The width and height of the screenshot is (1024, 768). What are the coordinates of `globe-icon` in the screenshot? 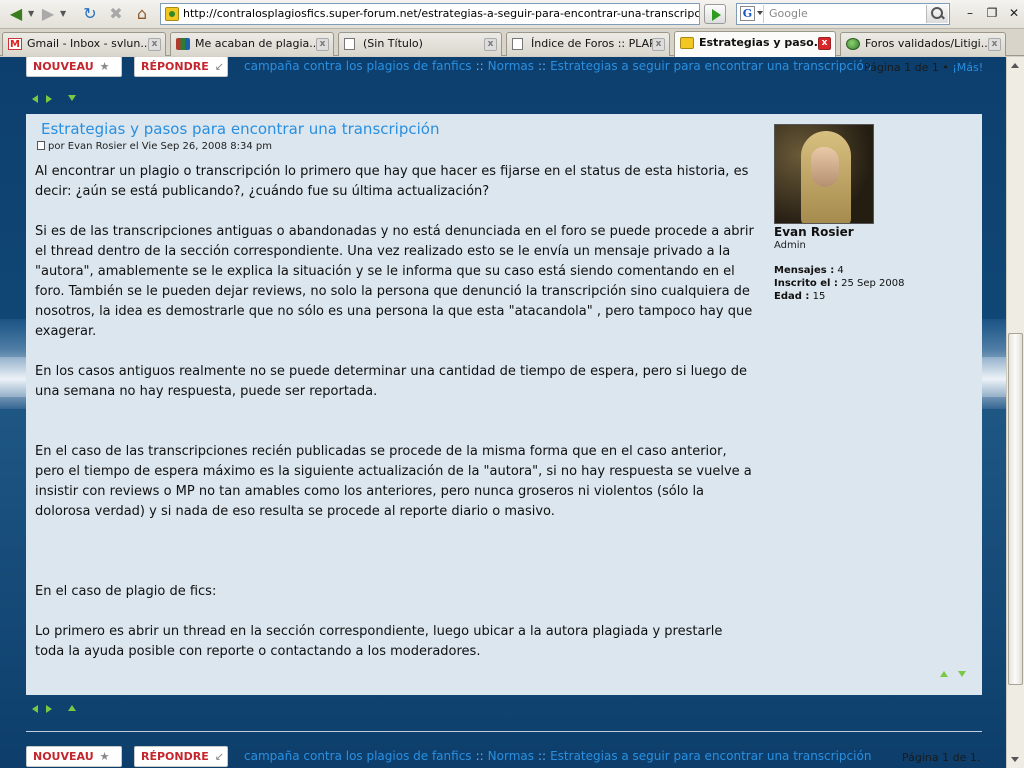 It's located at (853, 44).